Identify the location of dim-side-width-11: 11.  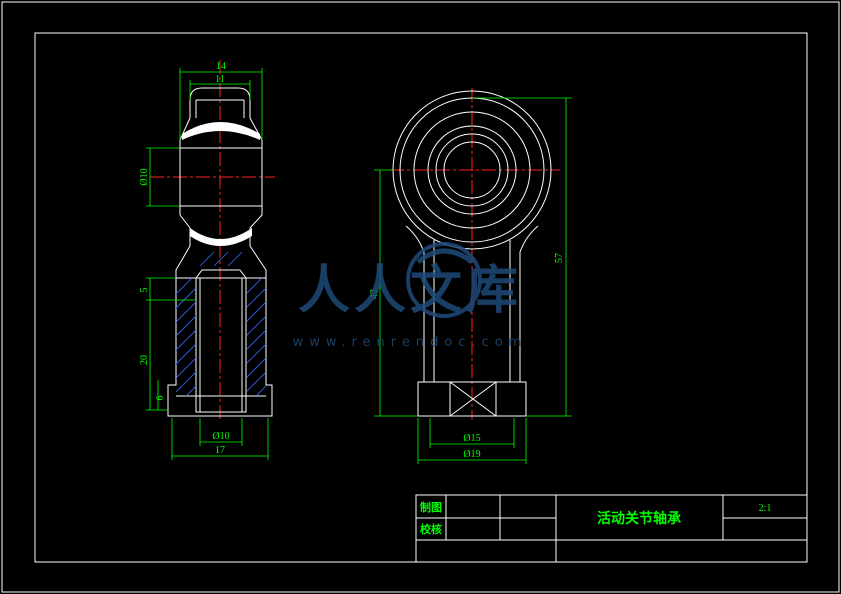
(220, 79).